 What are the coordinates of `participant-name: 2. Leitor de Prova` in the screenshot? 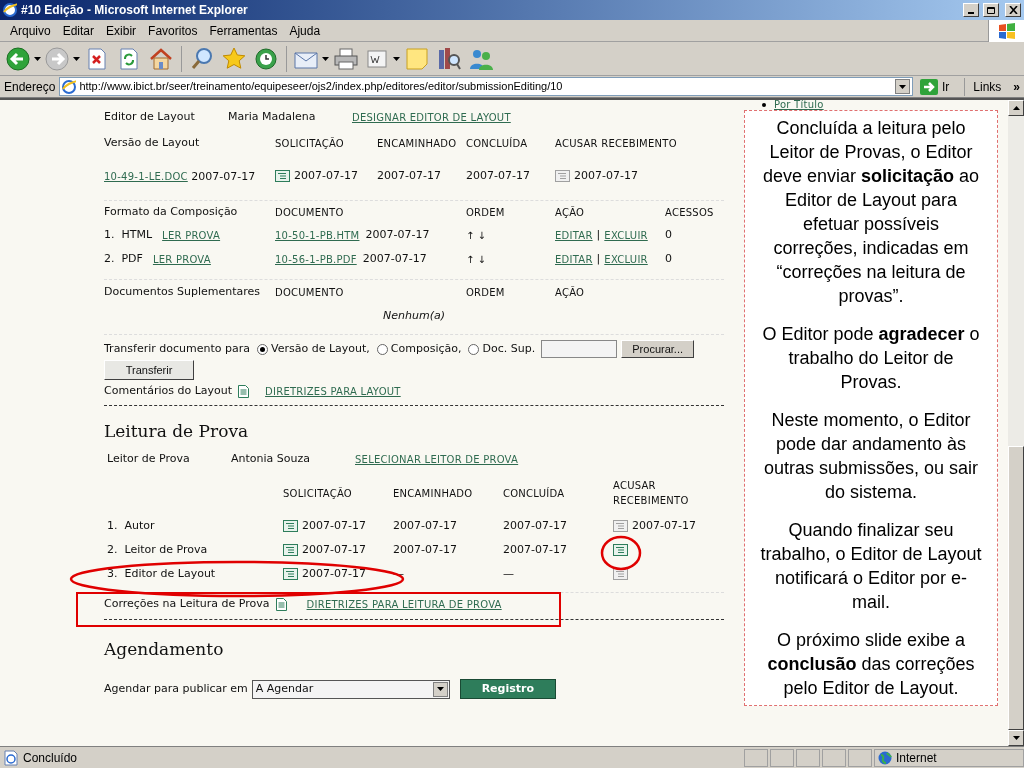 It's located at (157, 549).